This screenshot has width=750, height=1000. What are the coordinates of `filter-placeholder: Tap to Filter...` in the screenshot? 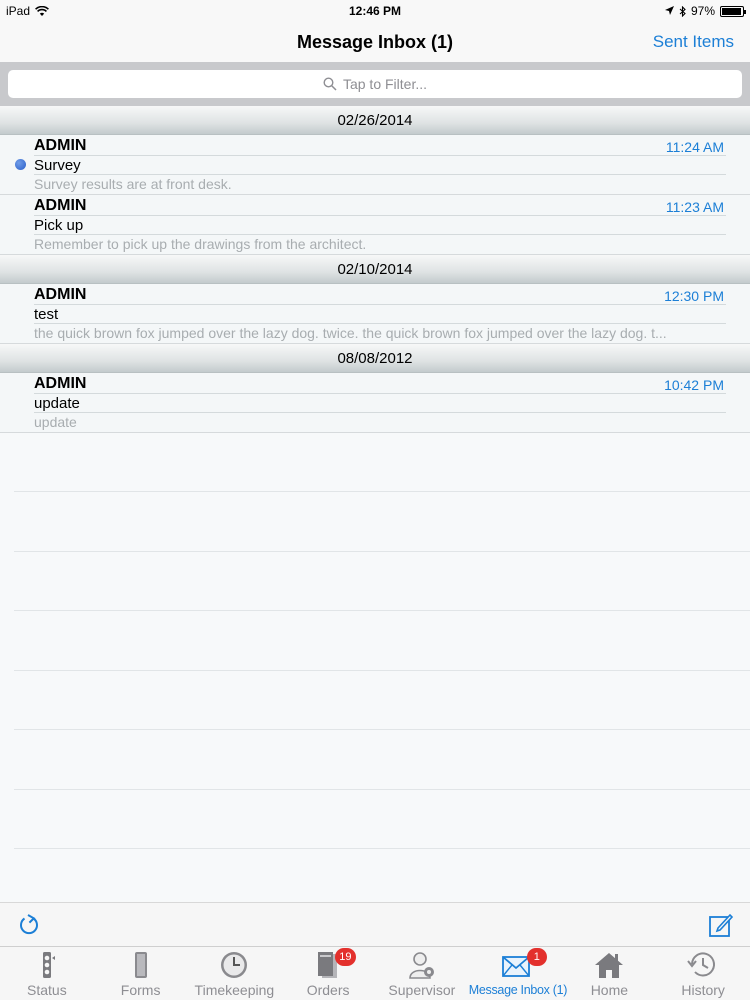 It's located at (385, 84).